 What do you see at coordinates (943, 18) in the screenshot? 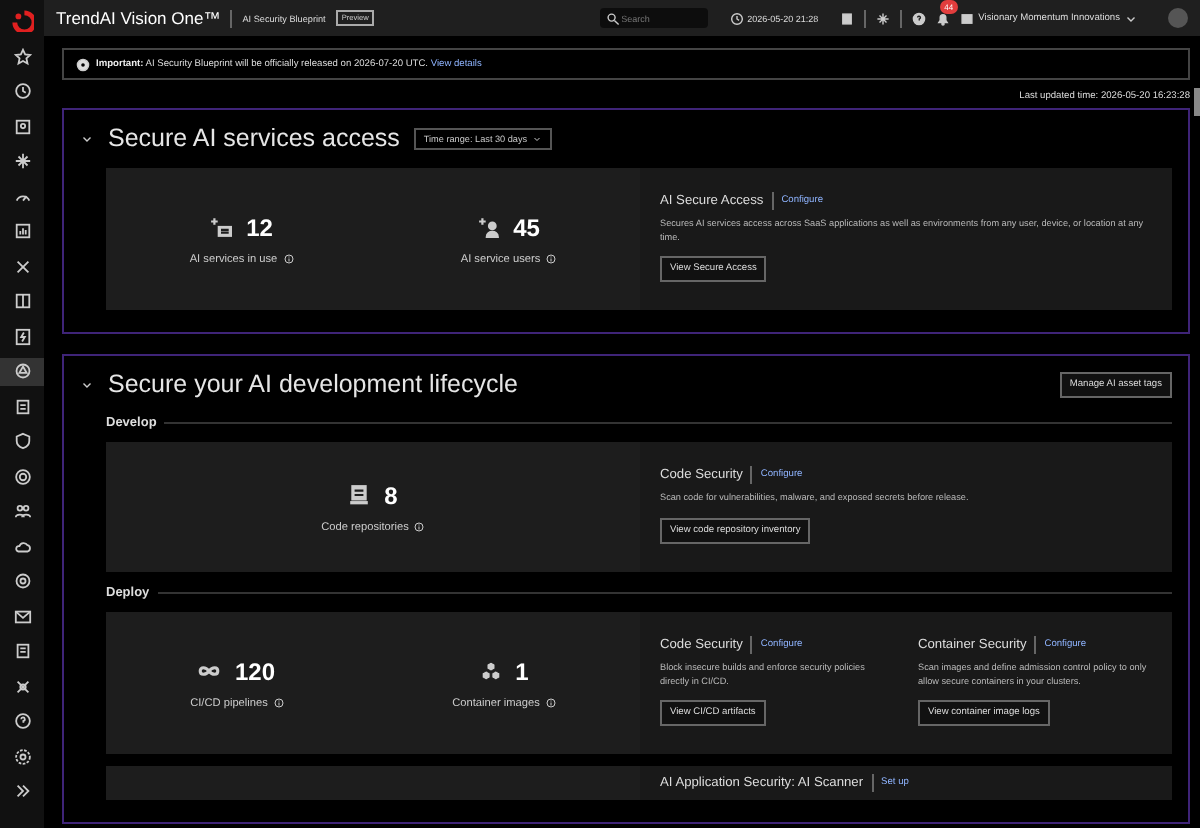
I see `bell-icon` at bounding box center [943, 18].